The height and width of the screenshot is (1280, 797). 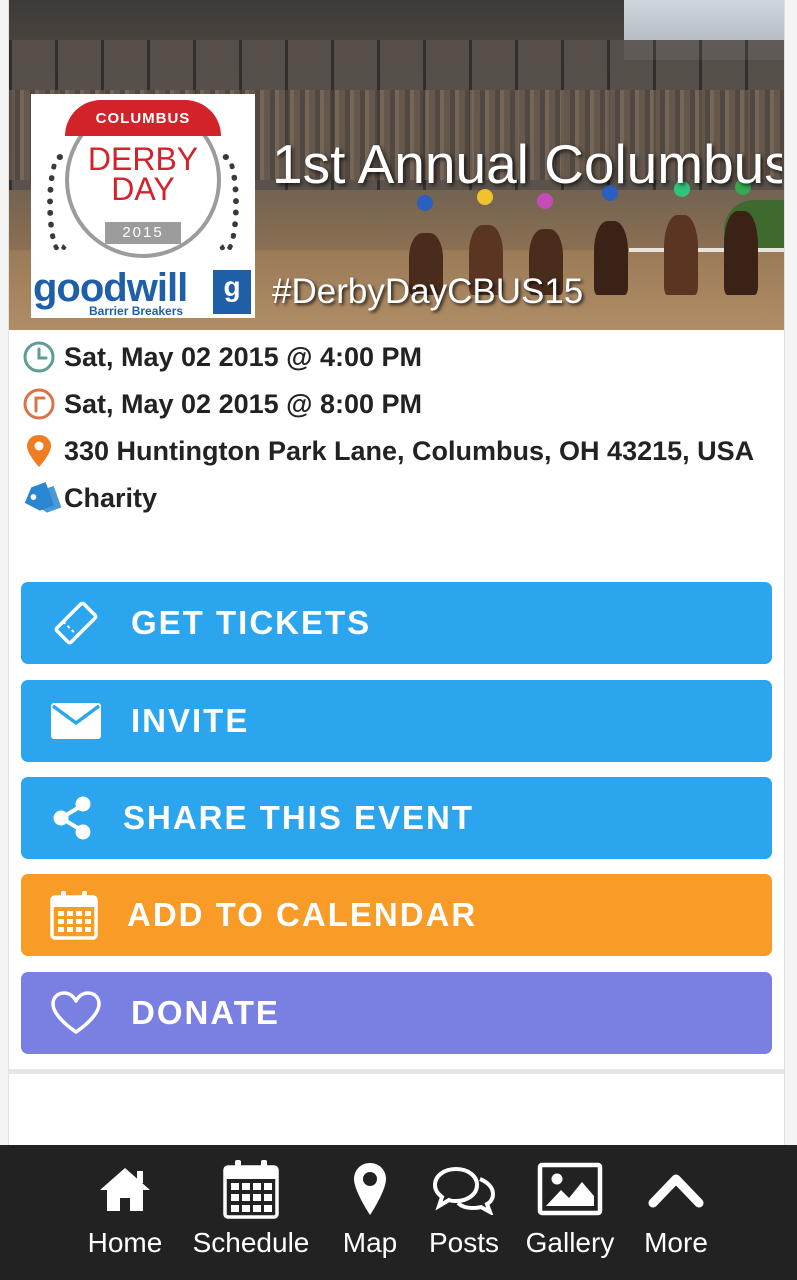 What do you see at coordinates (392, 500) in the screenshot?
I see `category-row: Charity` at bounding box center [392, 500].